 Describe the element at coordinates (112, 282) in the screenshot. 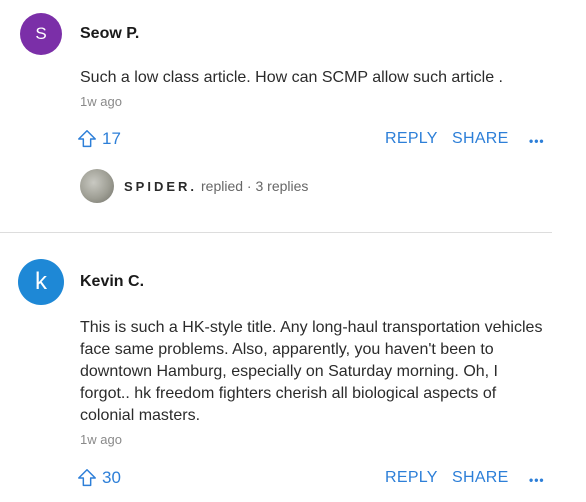

I see `comment-author: Kevin C.` at that location.